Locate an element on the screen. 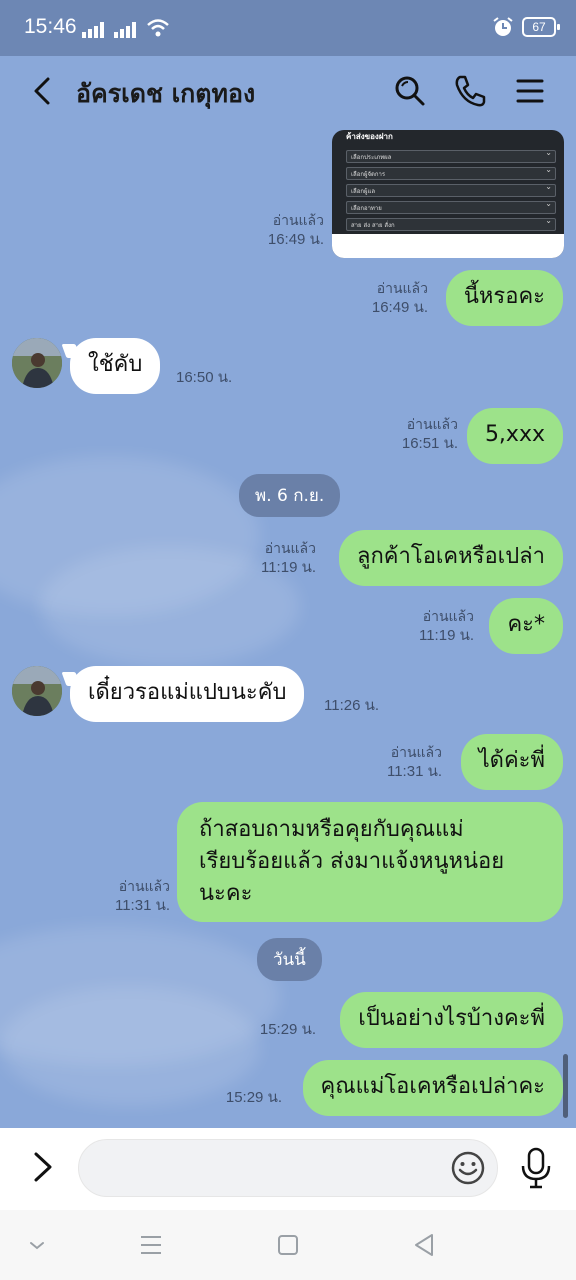 This screenshot has width=576, height=1280. outgoing-message: ได้ค่ะพี่ is located at coordinates (511, 762).